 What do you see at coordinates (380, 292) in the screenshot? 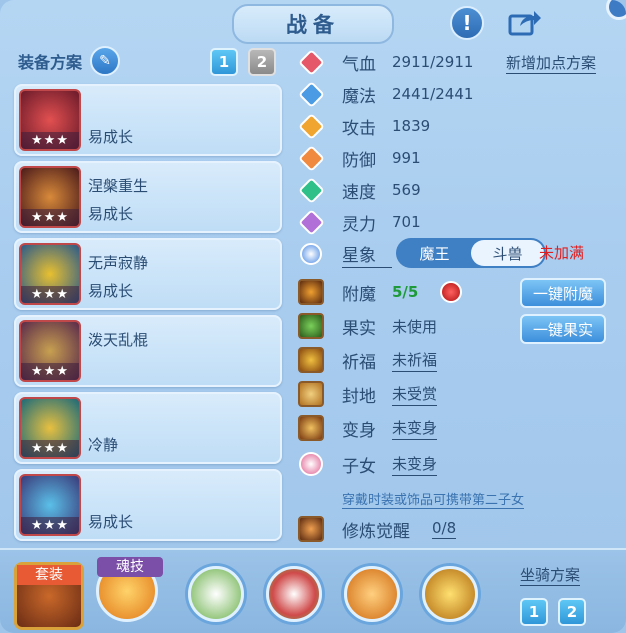
I see `row-fumo: 附魔 5/5` at bounding box center [380, 292].